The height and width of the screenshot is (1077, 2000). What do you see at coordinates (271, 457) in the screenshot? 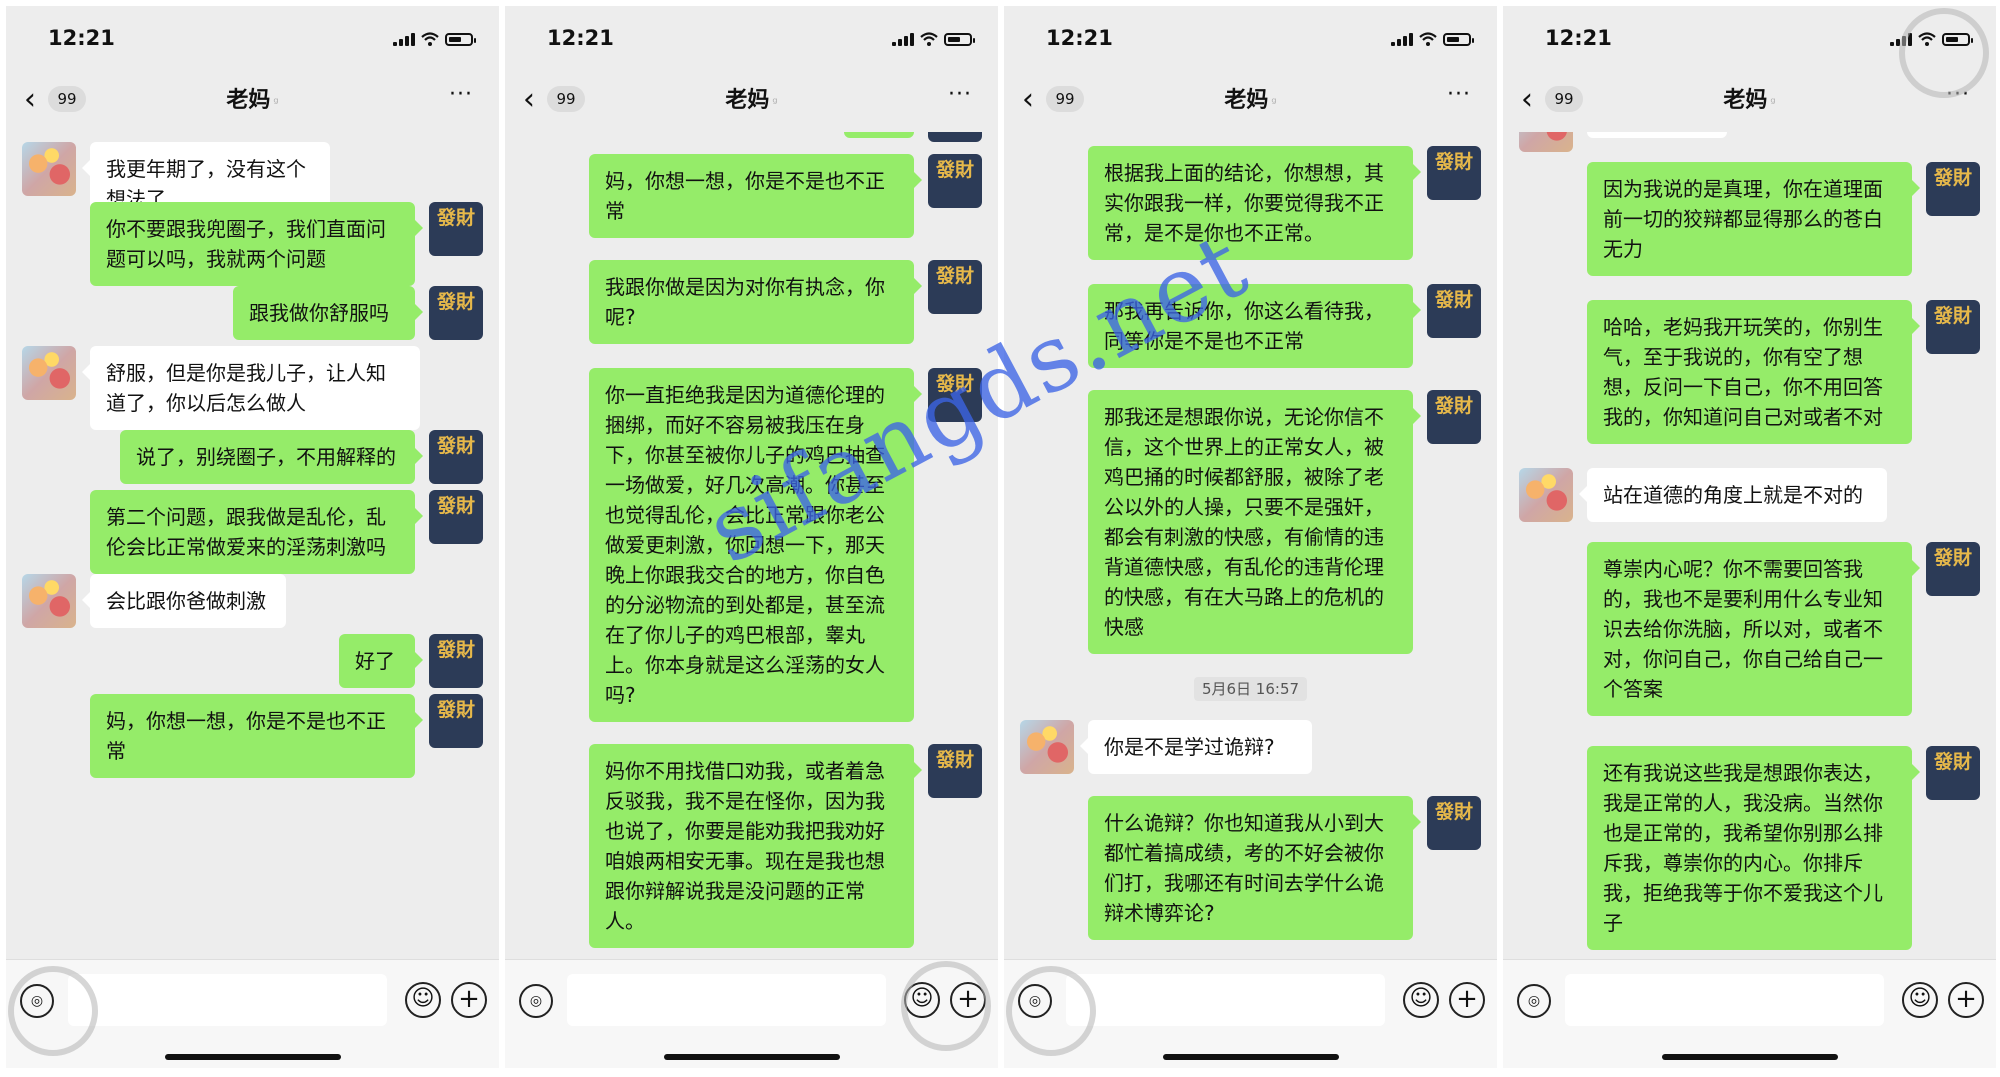
I see `message-bubble-outgoing: 说了，别绕圈子，不用解释的` at bounding box center [271, 457].